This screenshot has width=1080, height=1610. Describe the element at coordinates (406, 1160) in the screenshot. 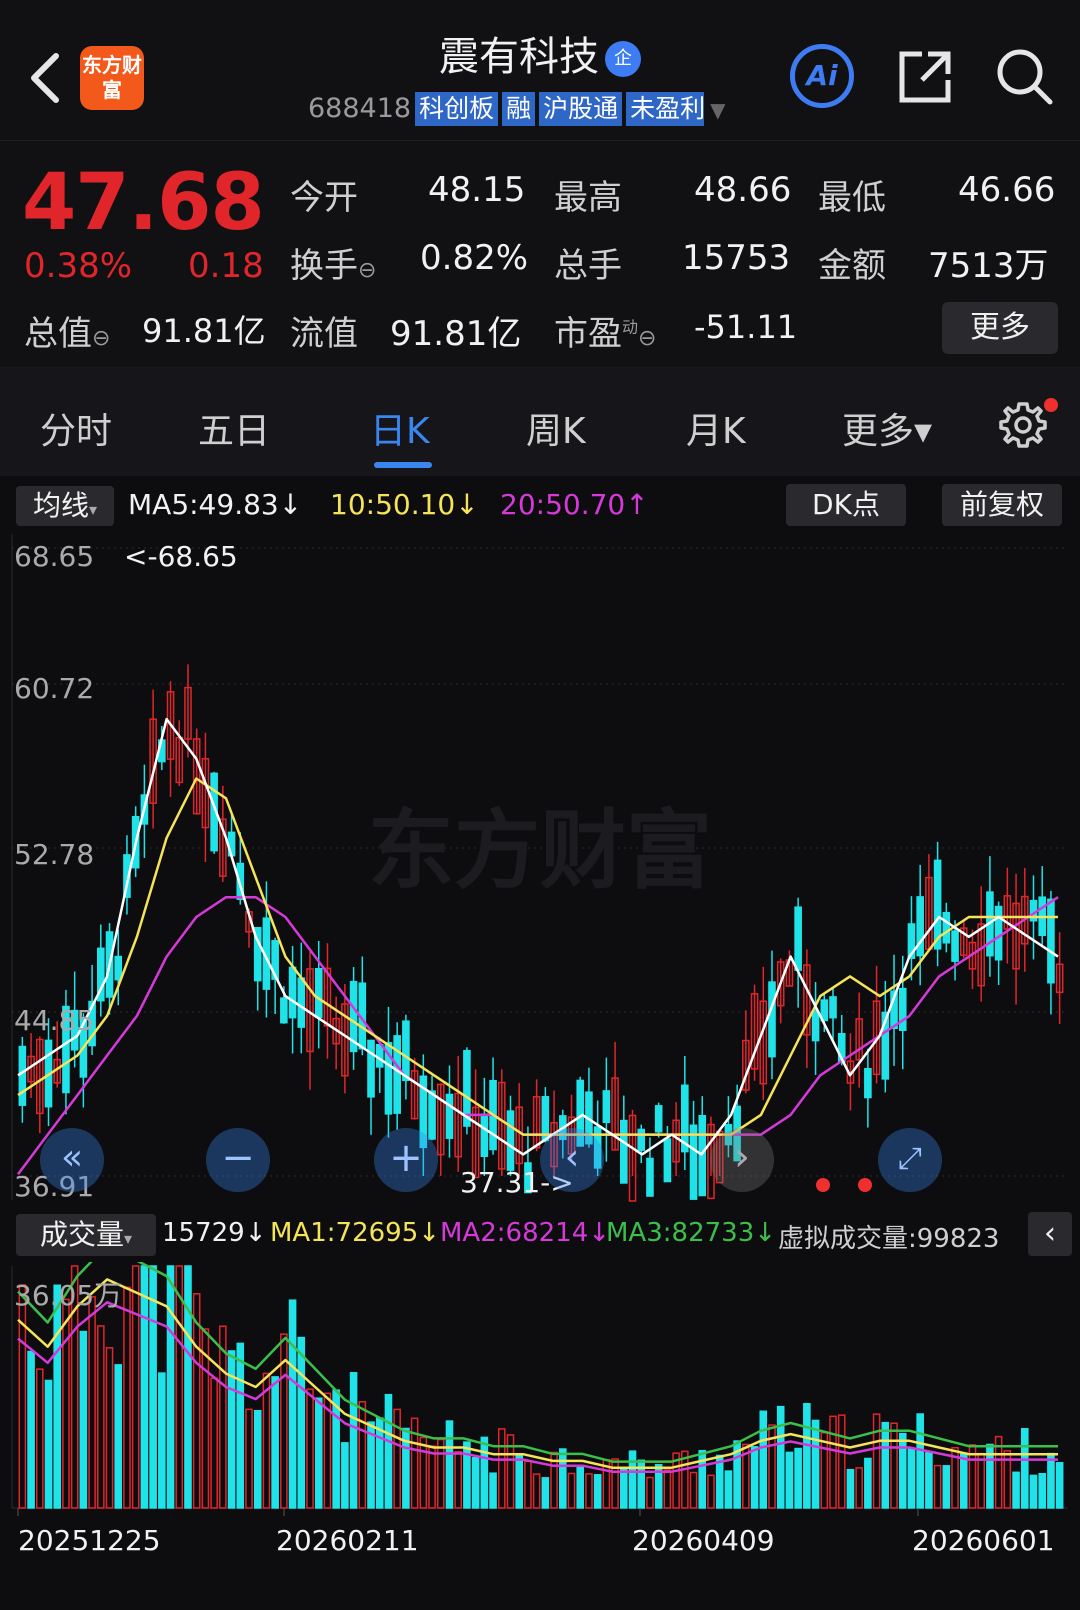

I see `zoom-in-button: +` at that location.